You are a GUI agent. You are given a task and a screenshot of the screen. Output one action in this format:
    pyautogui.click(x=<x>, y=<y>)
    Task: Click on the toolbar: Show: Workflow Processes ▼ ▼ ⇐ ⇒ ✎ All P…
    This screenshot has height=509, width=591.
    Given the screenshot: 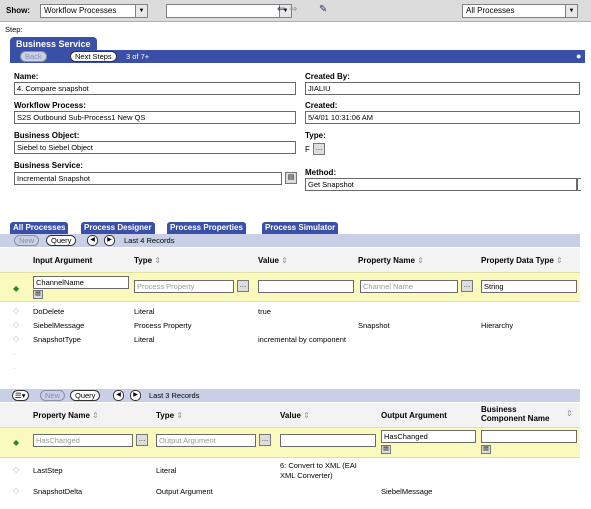 What is the action you would take?
    pyautogui.click(x=295, y=11)
    